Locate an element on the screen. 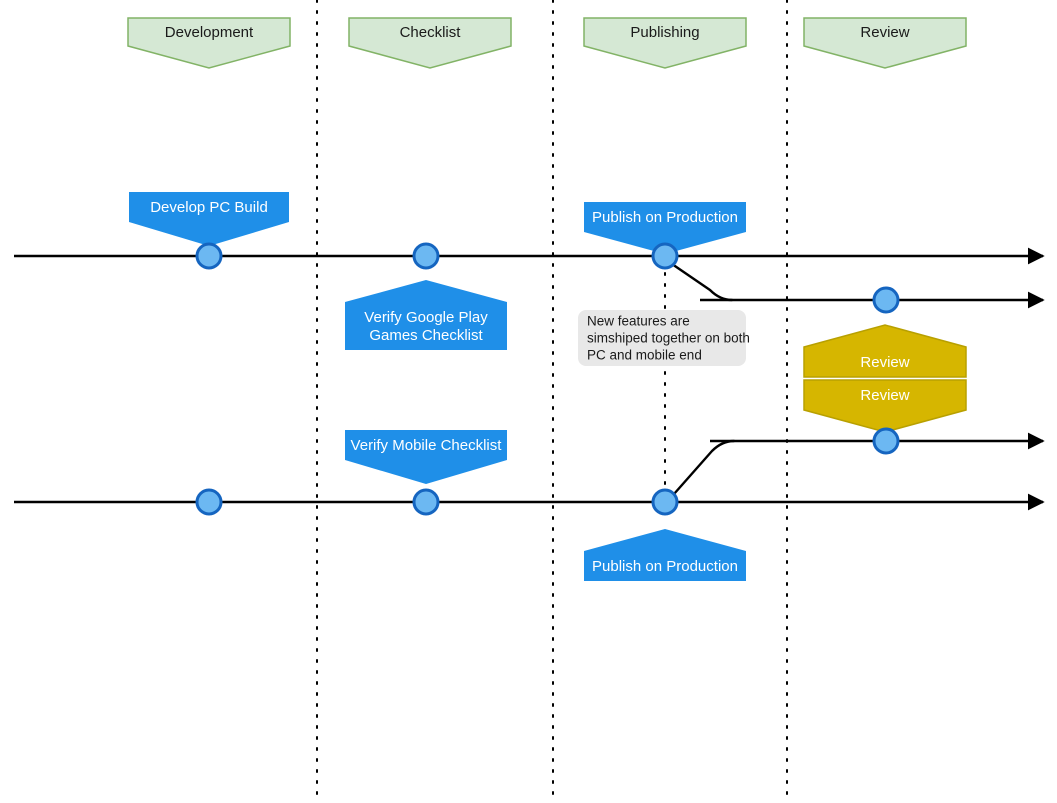 The image size is (1057, 803). task-shape-1: Verify Google PlayGames Checklist is located at coordinates (426, 315).